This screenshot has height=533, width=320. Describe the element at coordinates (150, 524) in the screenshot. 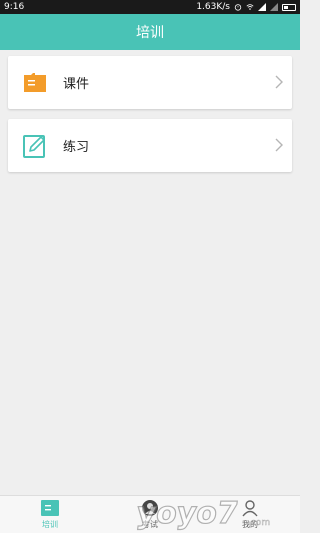

I see `nav-label-exam: 考试` at that location.